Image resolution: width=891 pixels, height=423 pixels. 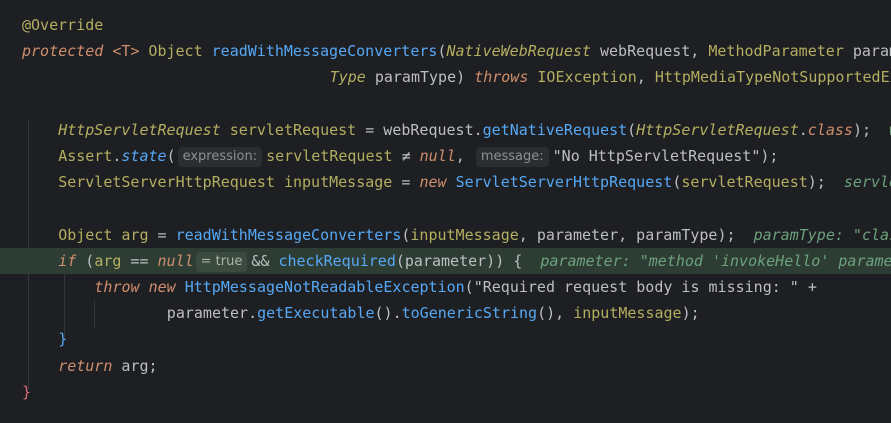 What do you see at coordinates (587, 77) in the screenshot?
I see `code-token: IOException` at bounding box center [587, 77].